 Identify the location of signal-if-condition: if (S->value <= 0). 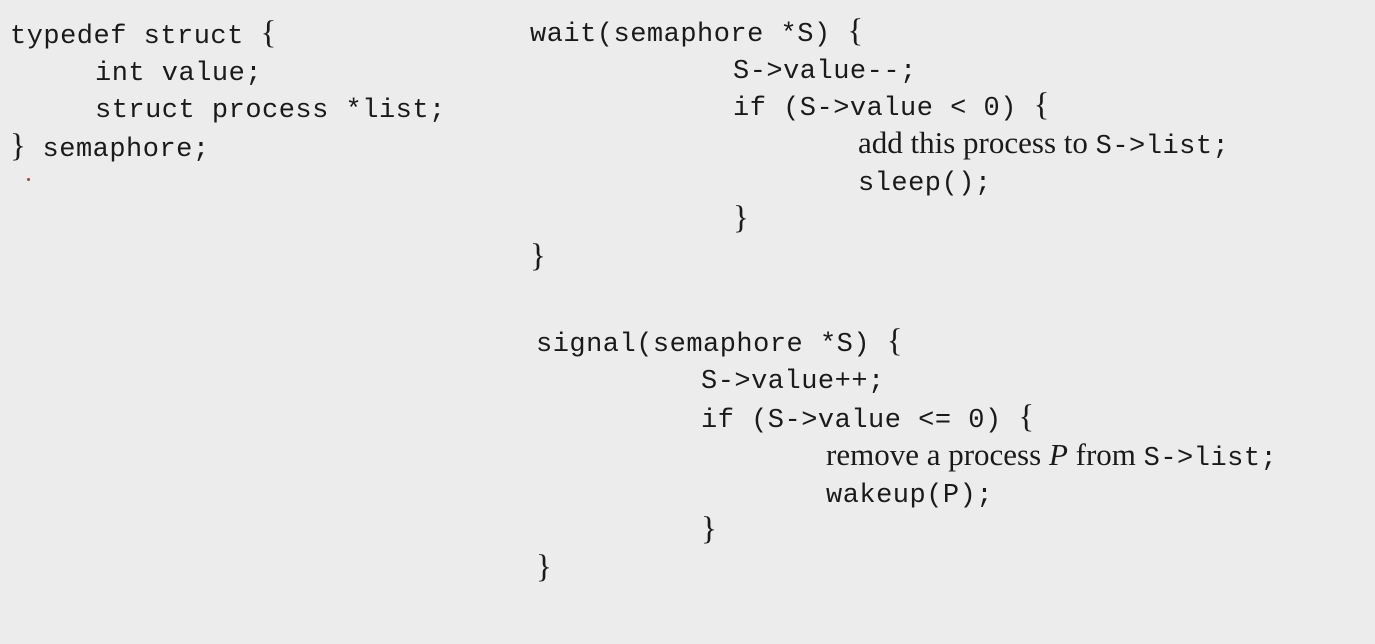
(860, 421).